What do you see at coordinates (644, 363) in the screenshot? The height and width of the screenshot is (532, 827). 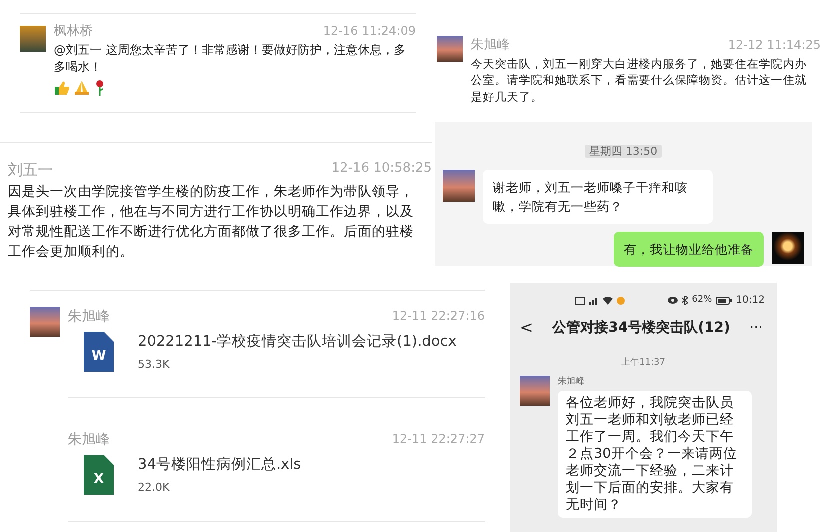 I see `time-divider: 上午11:37` at bounding box center [644, 363].